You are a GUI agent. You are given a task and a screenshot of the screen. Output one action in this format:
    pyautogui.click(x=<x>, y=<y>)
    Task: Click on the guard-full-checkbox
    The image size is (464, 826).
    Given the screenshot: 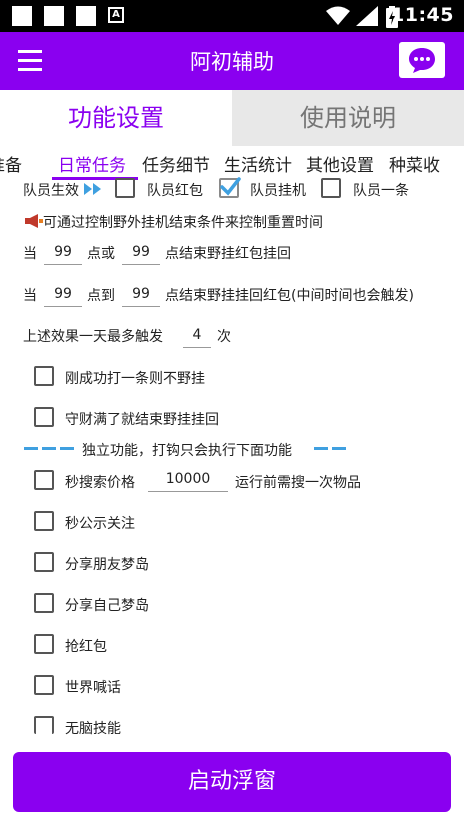 What is the action you would take?
    pyautogui.click(x=44, y=417)
    